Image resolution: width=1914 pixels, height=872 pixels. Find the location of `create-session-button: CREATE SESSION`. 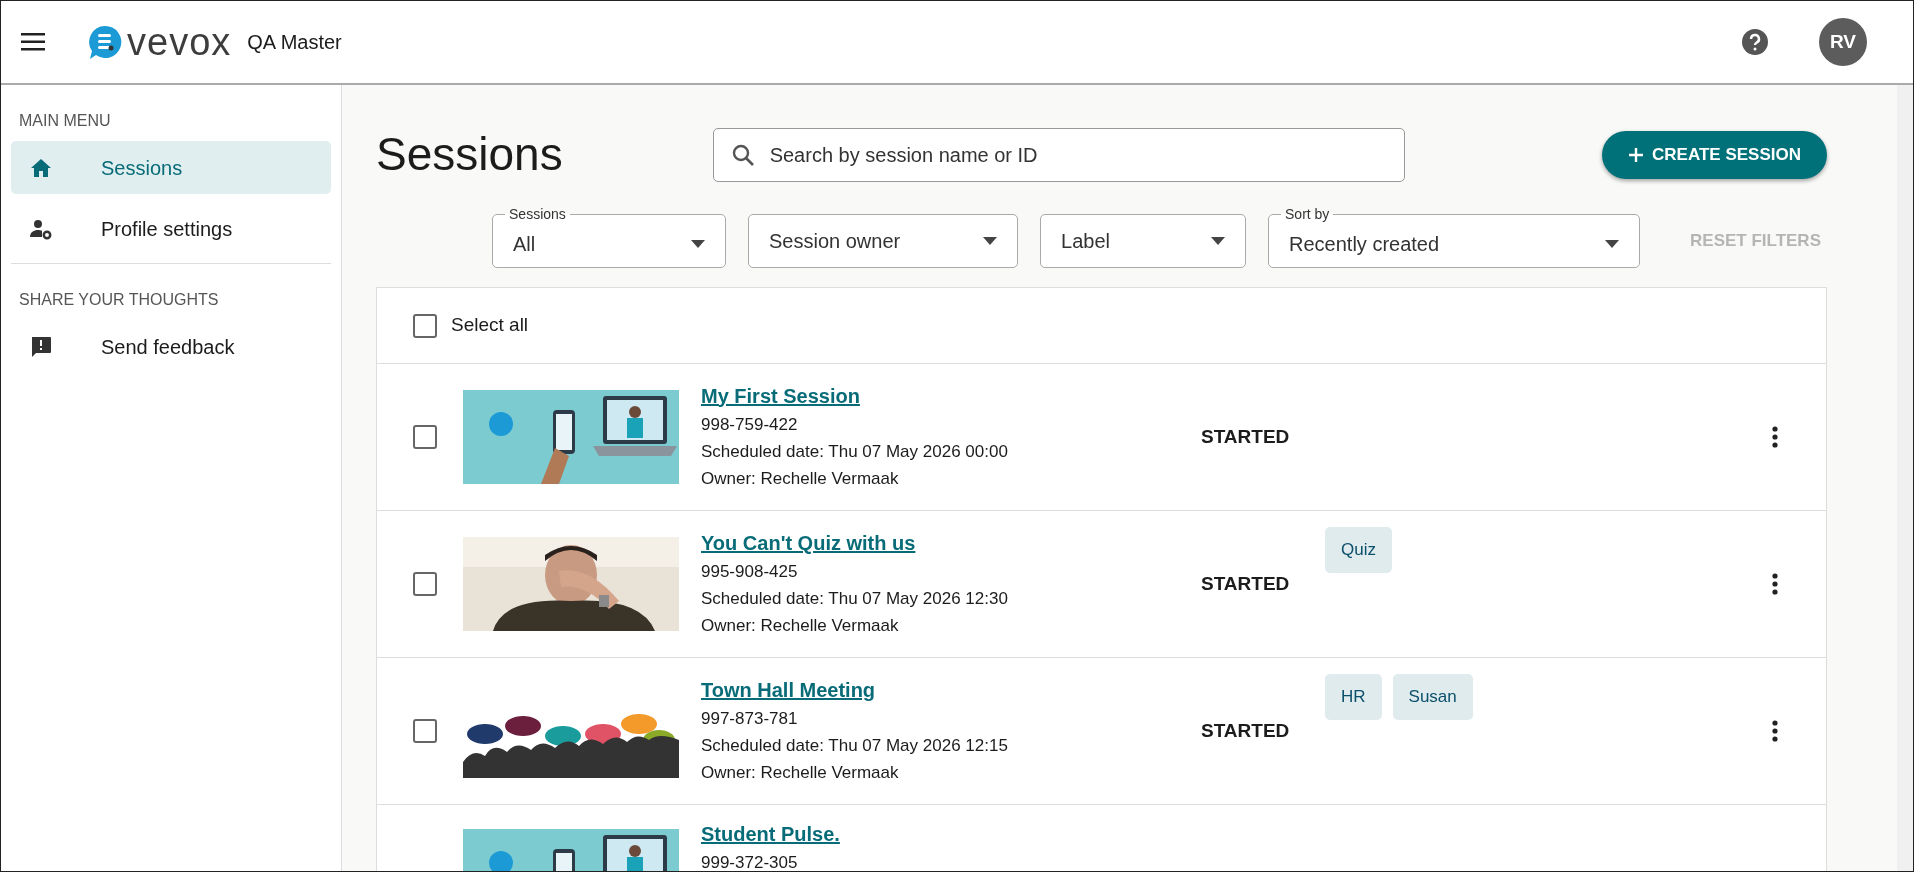

create-session-button: CREATE SESSION is located at coordinates (1714, 155).